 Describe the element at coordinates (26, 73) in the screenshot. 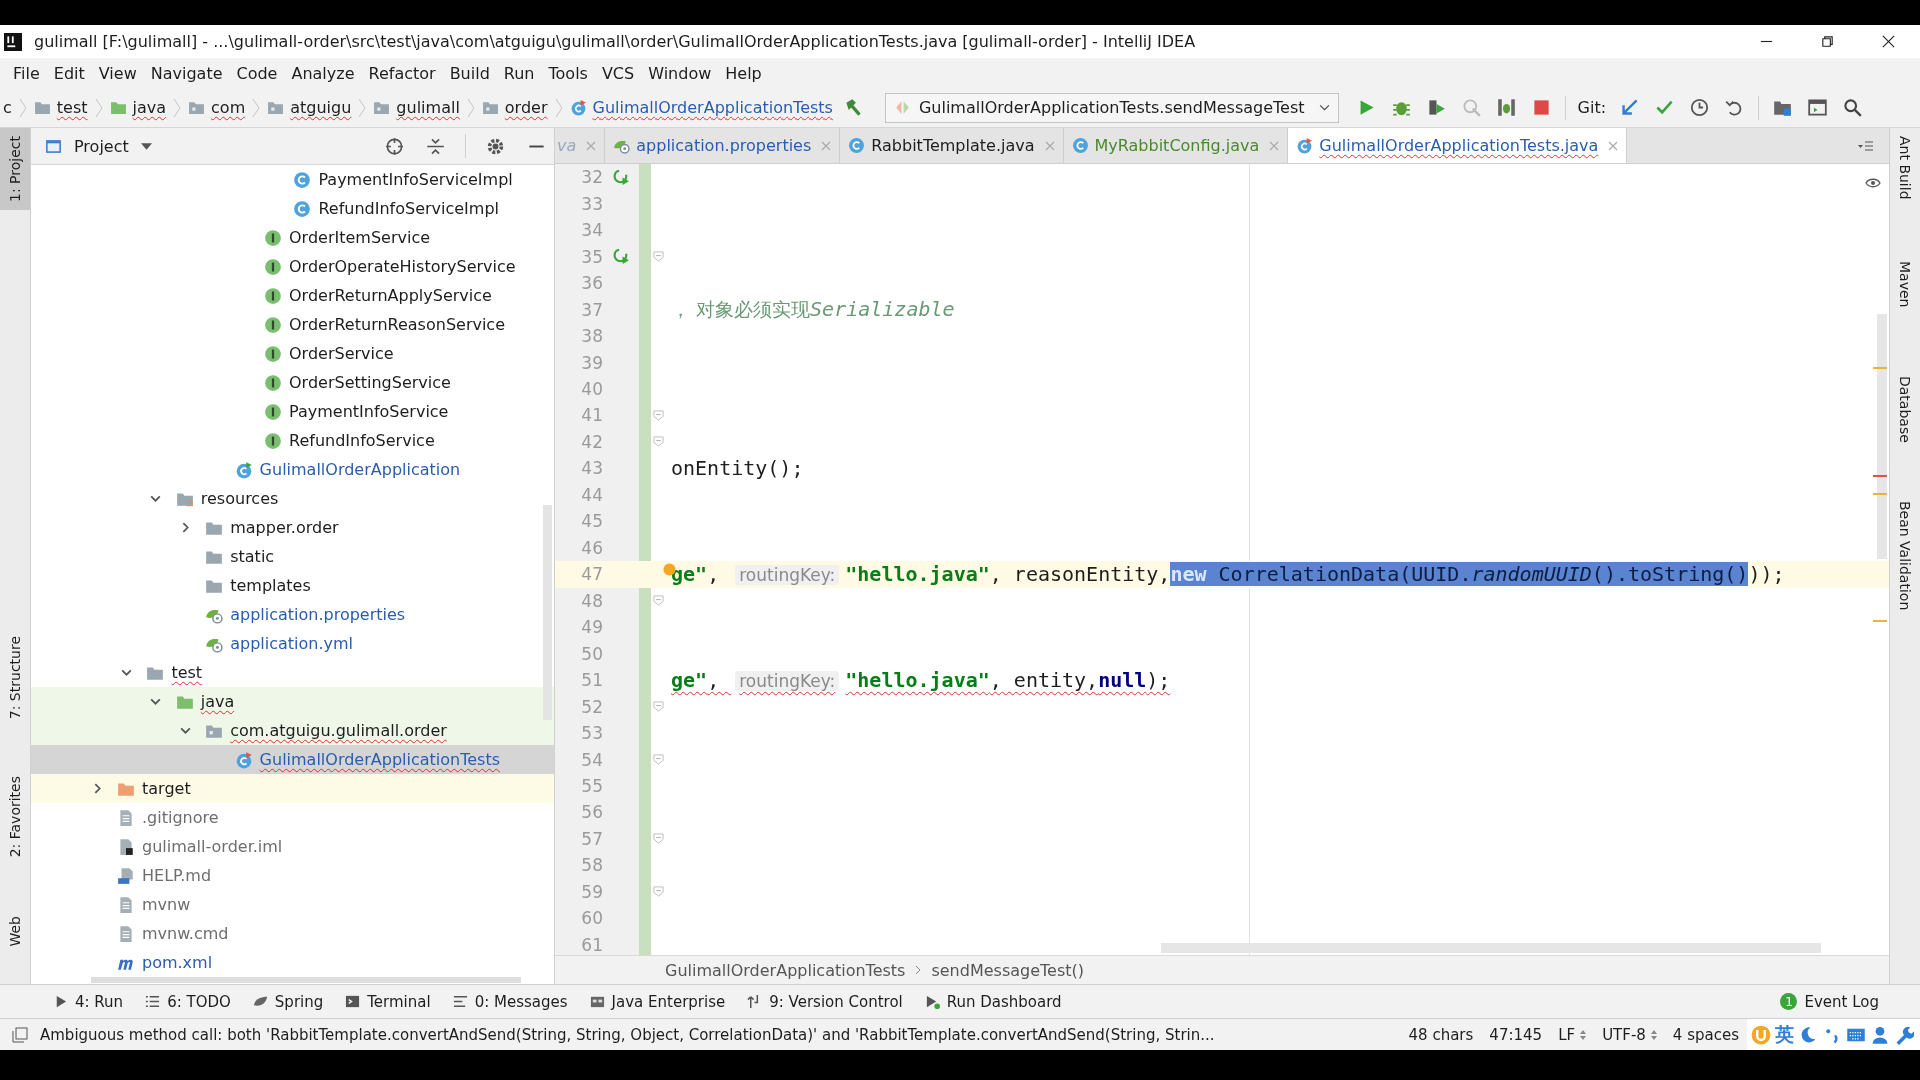

I see `menu-item: File` at that location.